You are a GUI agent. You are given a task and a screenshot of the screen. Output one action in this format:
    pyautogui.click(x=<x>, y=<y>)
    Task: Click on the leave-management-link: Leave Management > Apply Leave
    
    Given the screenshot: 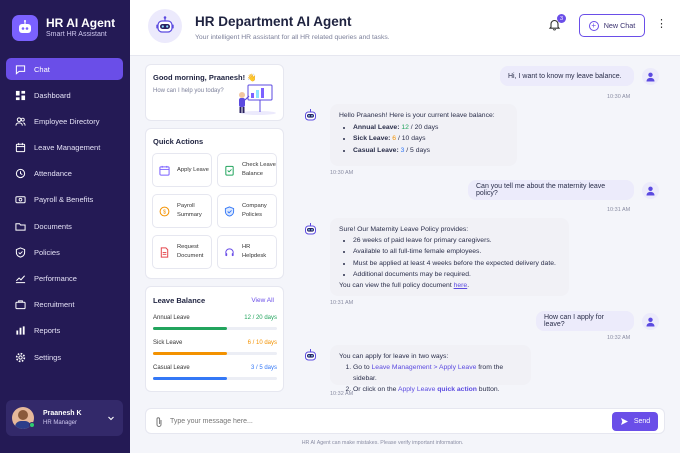 What is the action you would take?
    pyautogui.click(x=424, y=367)
    